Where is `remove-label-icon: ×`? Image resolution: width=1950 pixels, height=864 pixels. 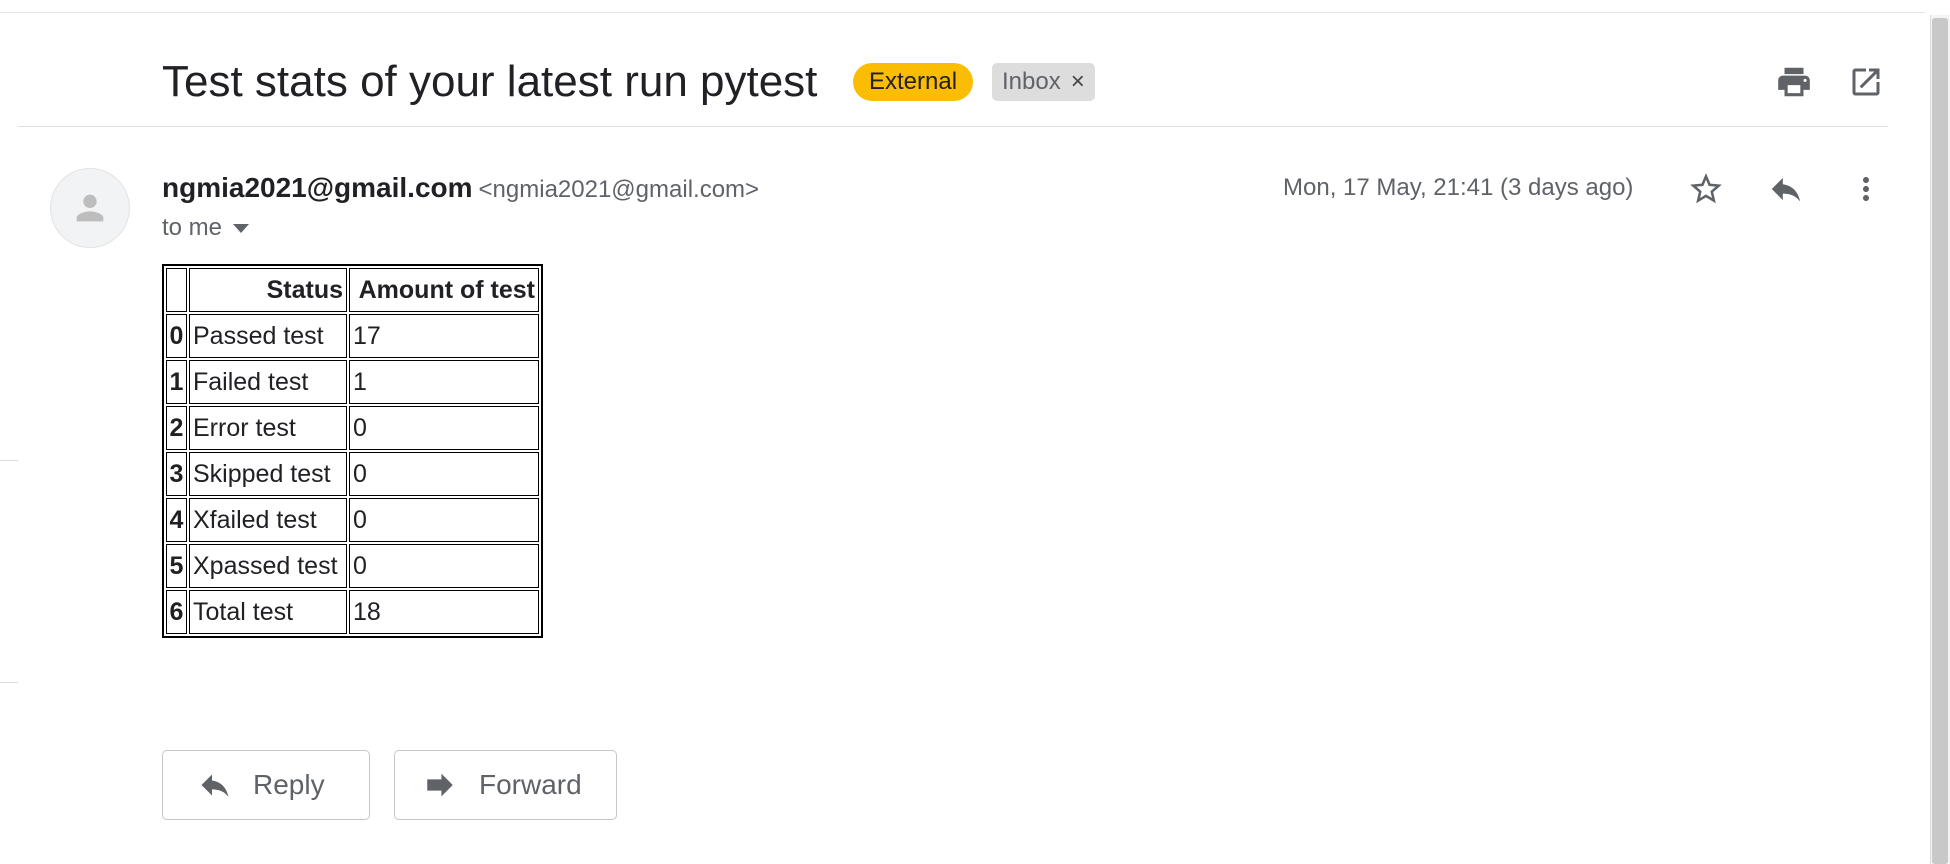 remove-label-icon: × is located at coordinates (1078, 82).